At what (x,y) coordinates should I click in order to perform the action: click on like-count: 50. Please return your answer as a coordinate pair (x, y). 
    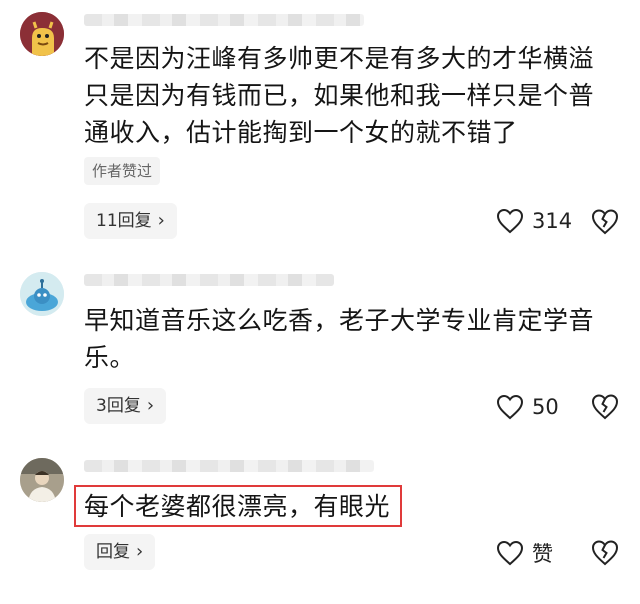
    Looking at the image, I should click on (545, 407).